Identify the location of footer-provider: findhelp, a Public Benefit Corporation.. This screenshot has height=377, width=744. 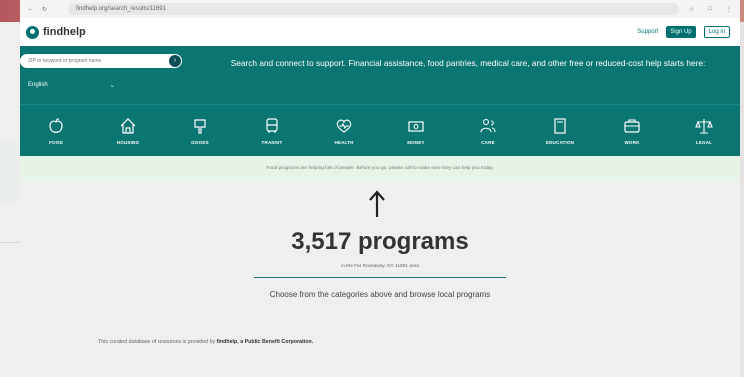
(265, 342).